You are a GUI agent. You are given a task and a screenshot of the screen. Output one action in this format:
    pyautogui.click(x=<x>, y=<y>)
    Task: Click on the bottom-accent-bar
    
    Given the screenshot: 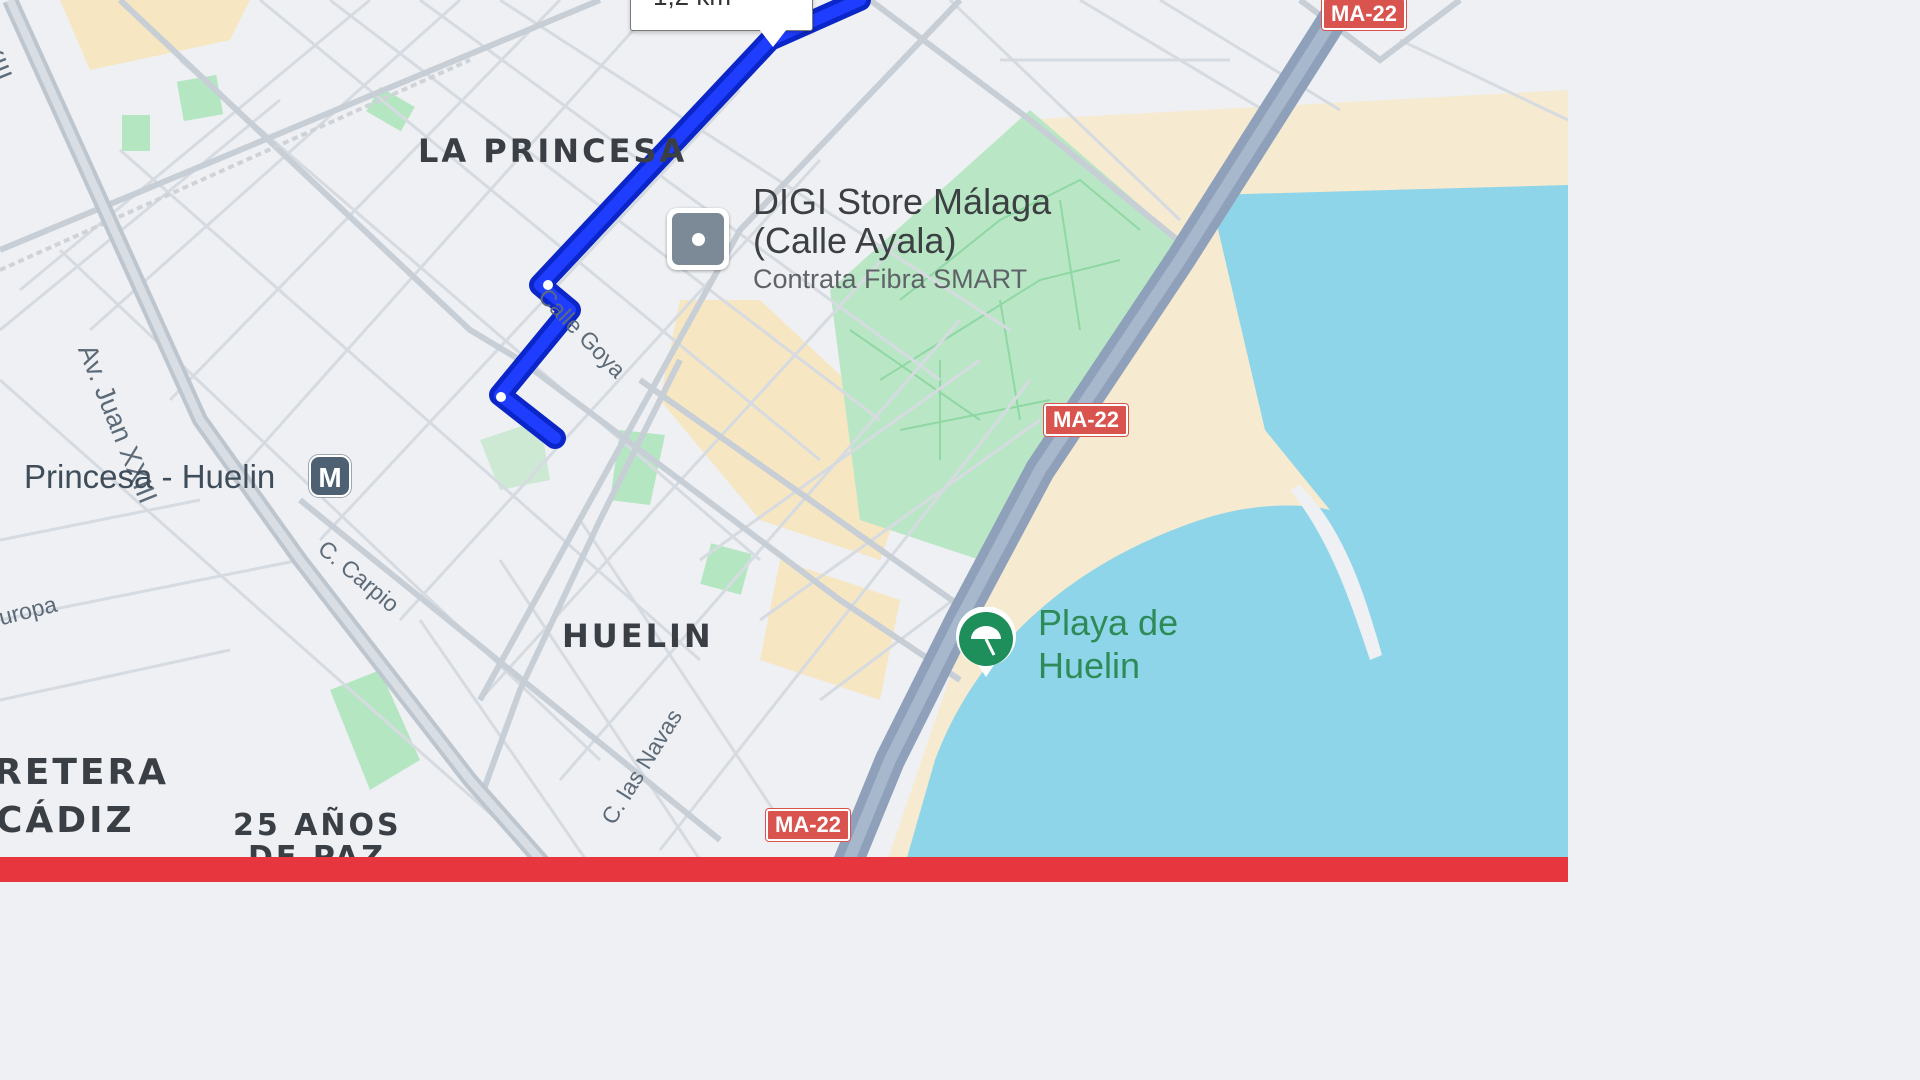 What is the action you would take?
    pyautogui.click(x=784, y=869)
    